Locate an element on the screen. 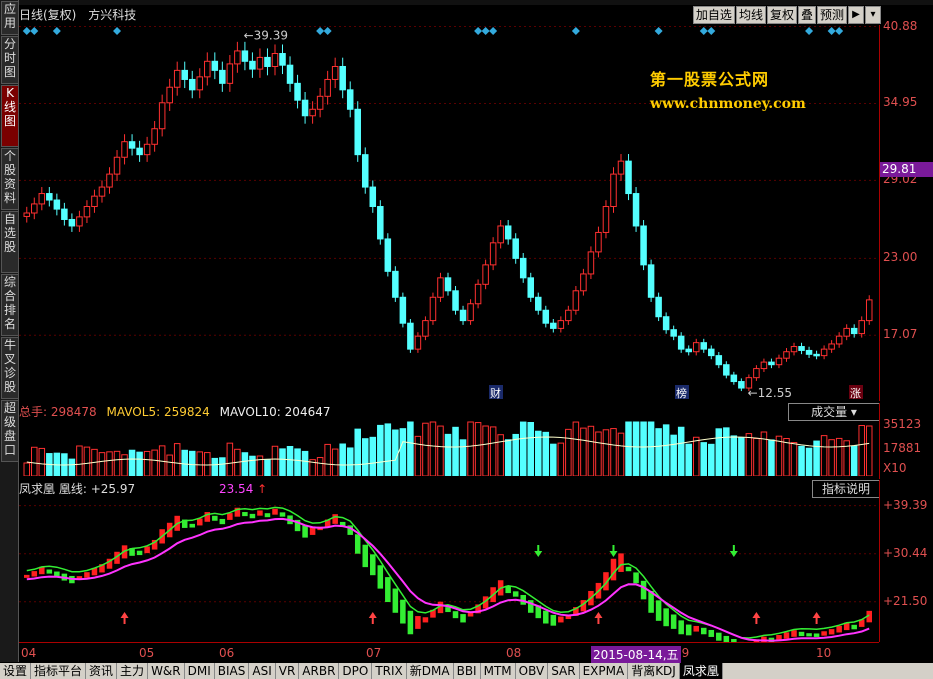  tab-16: SAR is located at coordinates (564, 671).